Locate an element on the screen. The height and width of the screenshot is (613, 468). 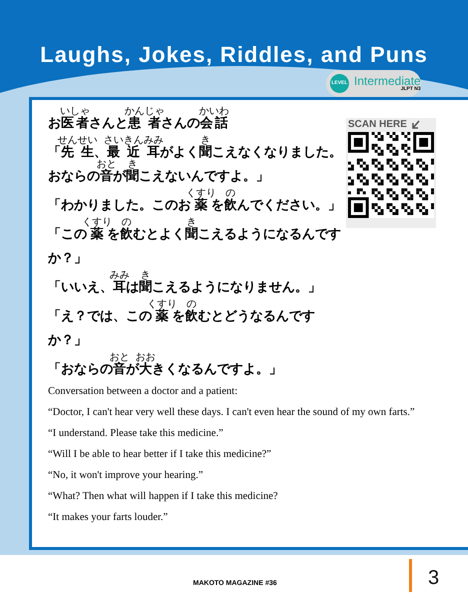
english-text: Conversation between a doctor and a patient: is located at coordinates (143, 392).